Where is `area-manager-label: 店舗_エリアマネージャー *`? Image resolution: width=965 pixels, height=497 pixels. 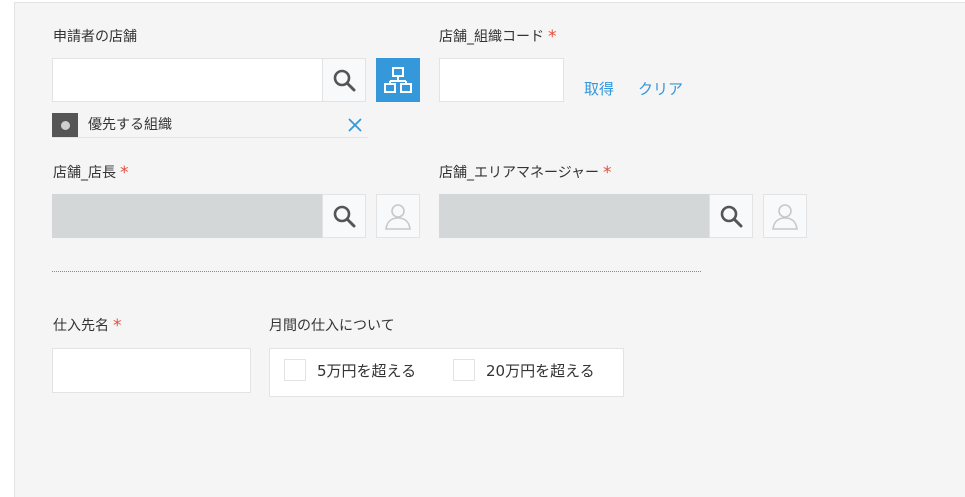
area-manager-label: 店舗_エリアマネージャー * is located at coordinates (525, 173).